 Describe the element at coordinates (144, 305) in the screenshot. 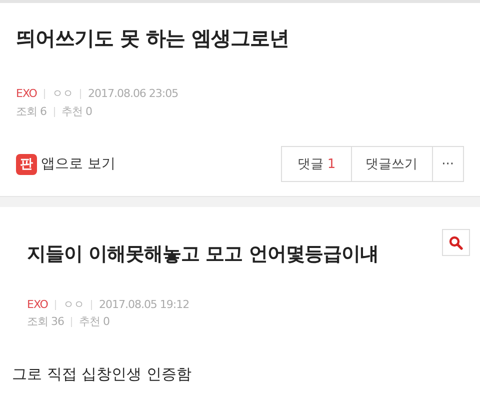

I see `post-date: 2017.08.05 19:12` at that location.